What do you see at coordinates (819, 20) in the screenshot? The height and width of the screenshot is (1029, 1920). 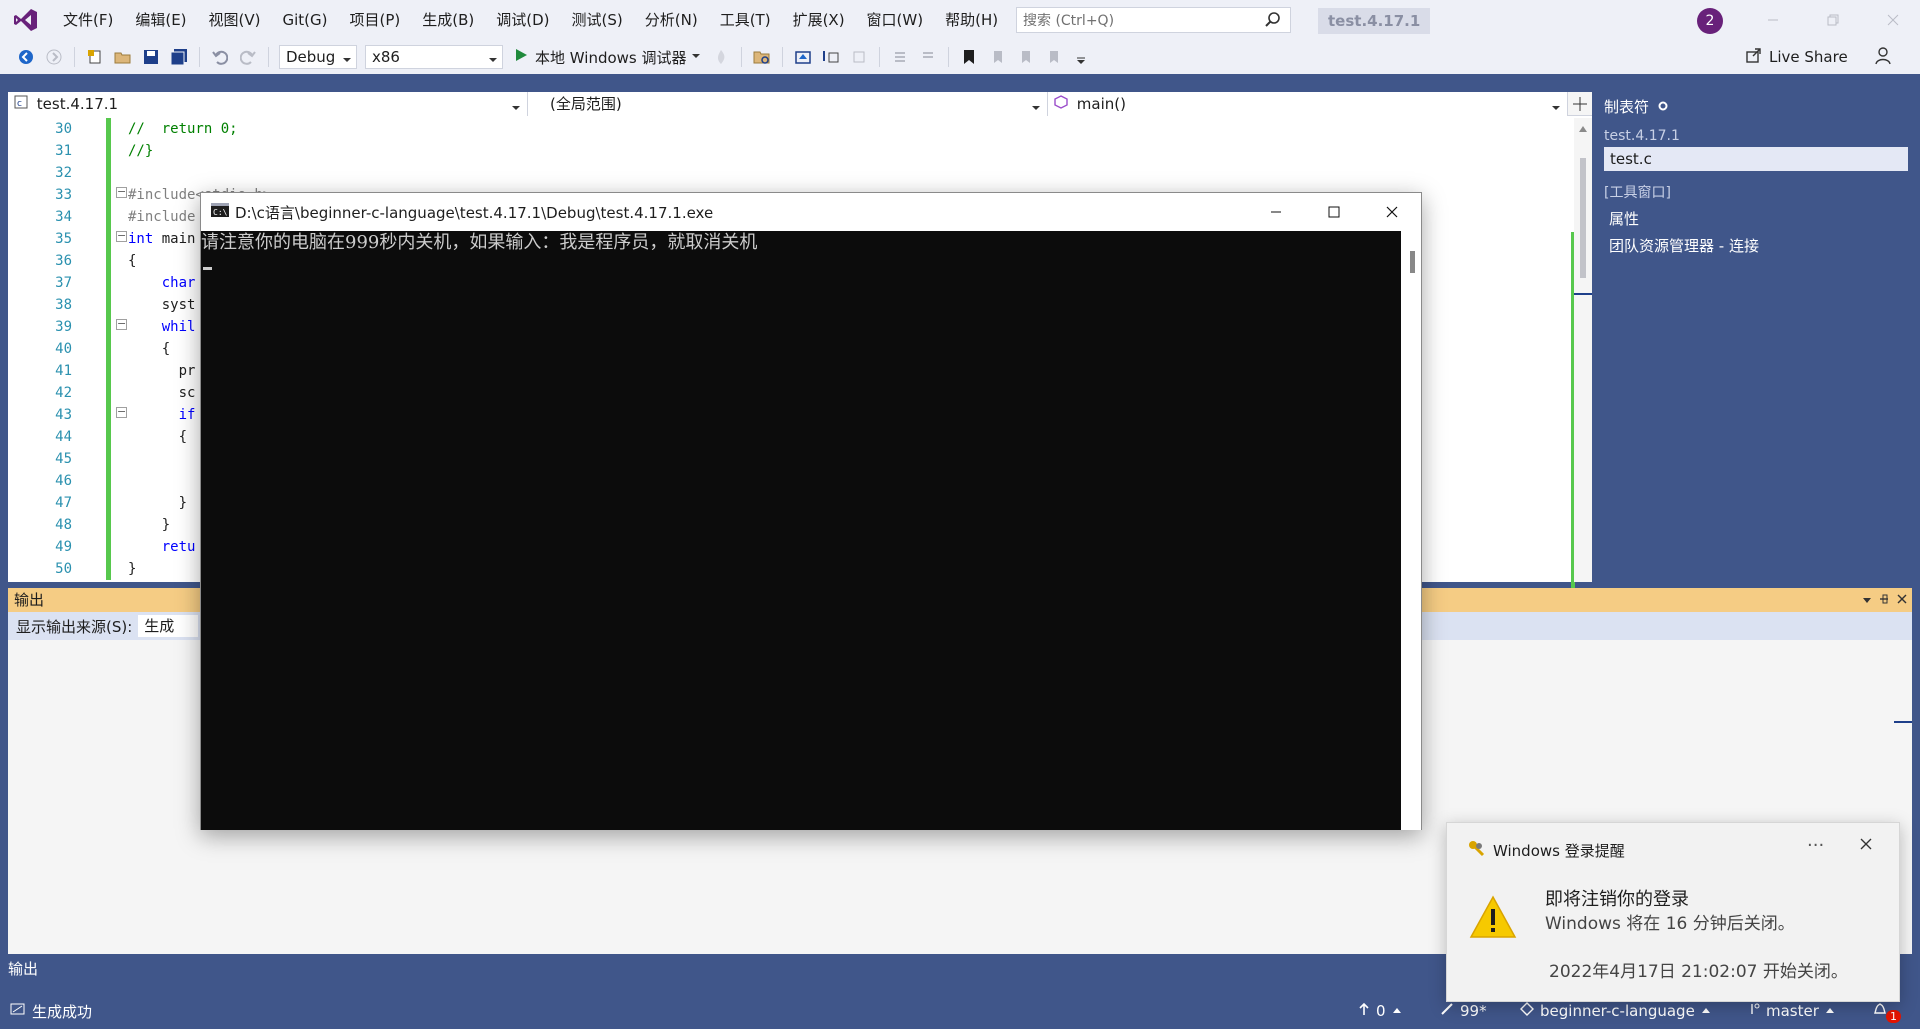 I see `menu-extensions: 扩展(X)` at bounding box center [819, 20].